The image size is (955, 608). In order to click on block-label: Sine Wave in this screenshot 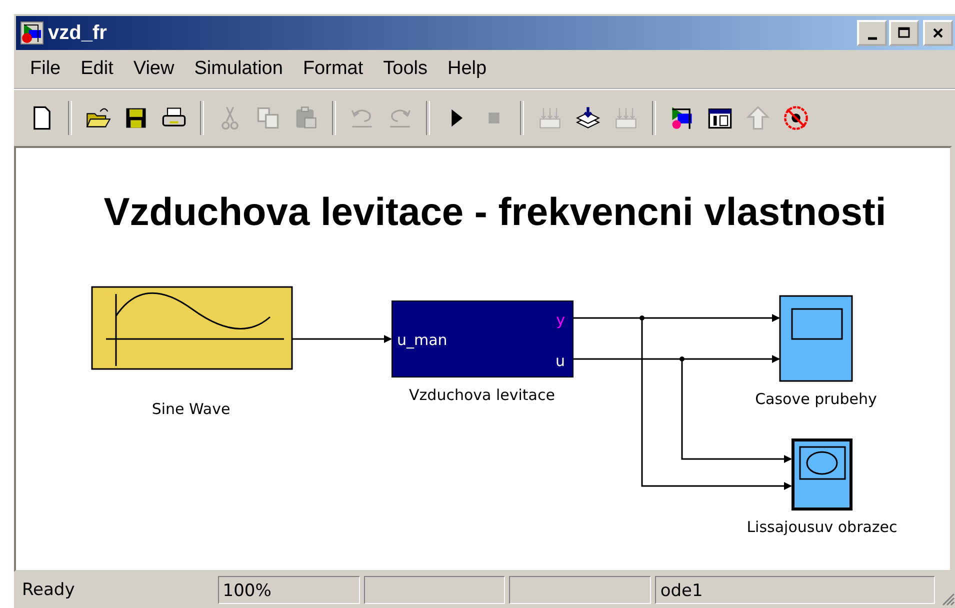, I will do `click(191, 409)`.